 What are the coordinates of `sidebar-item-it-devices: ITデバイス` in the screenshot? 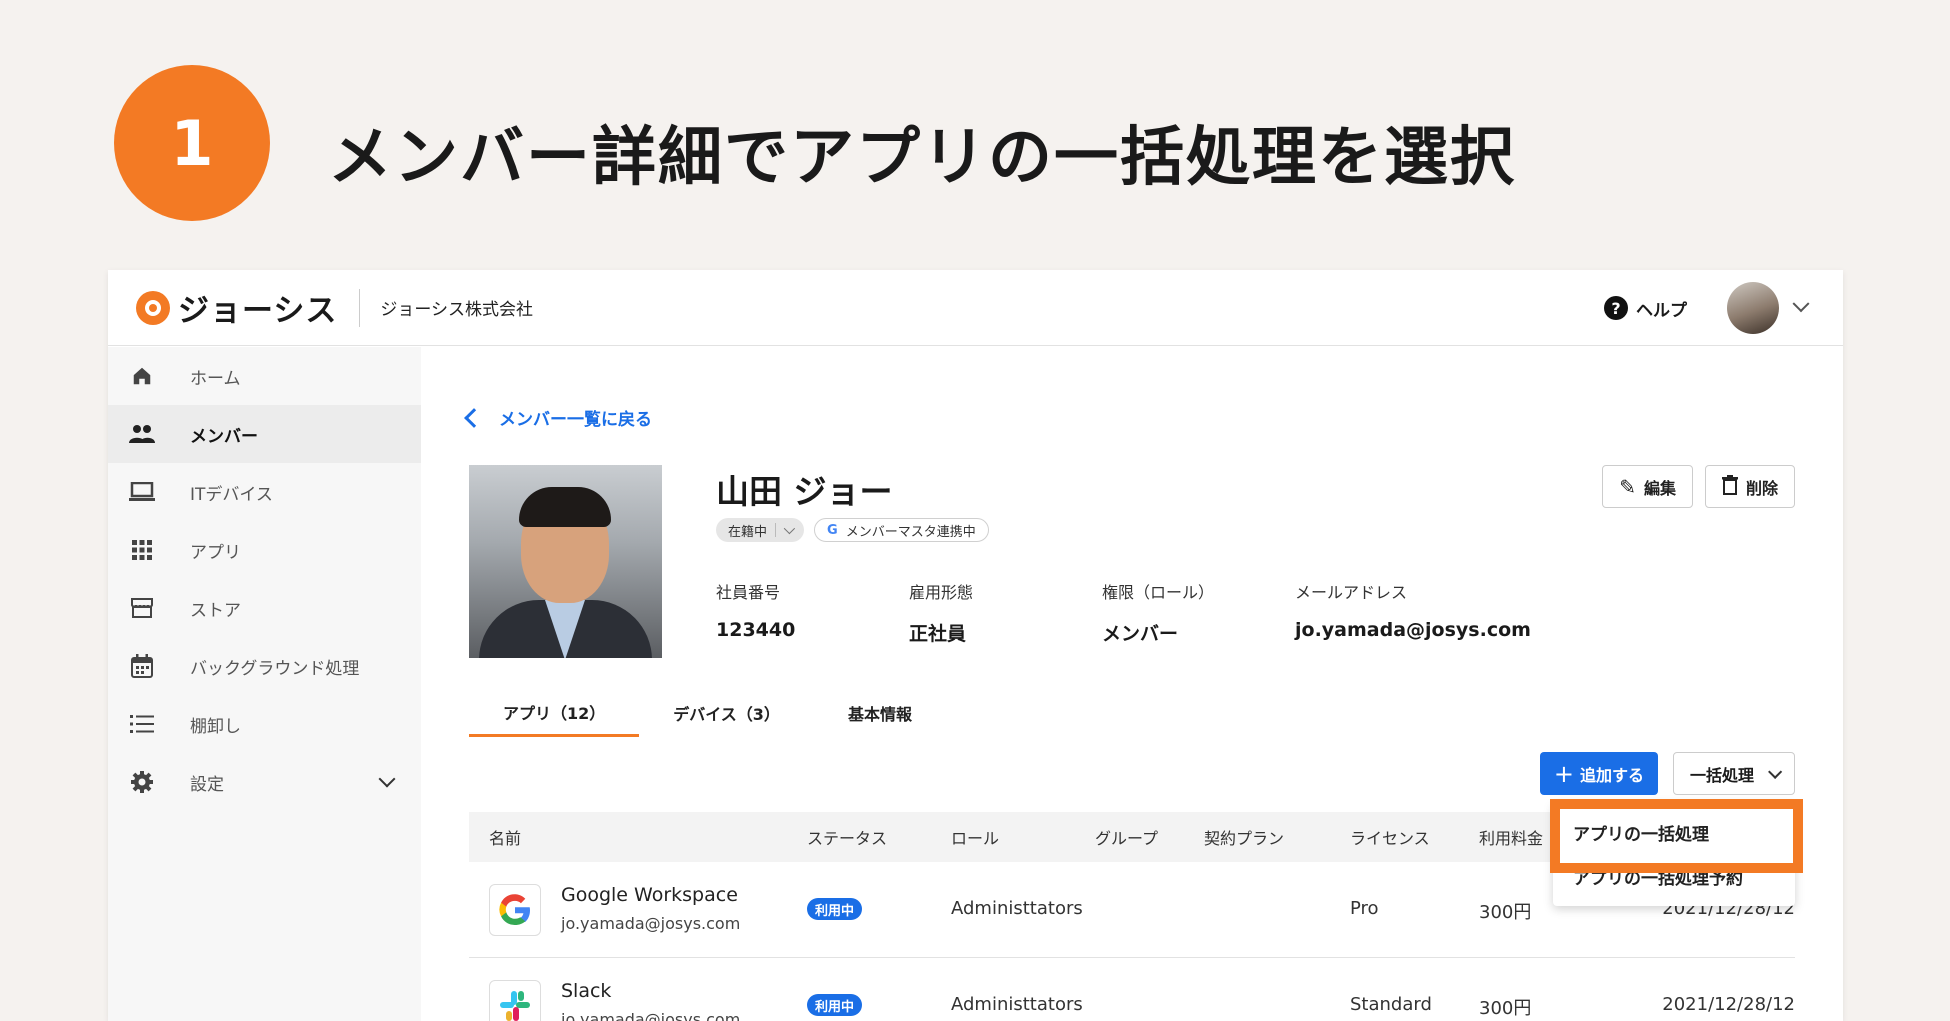 It's located at (264, 492).